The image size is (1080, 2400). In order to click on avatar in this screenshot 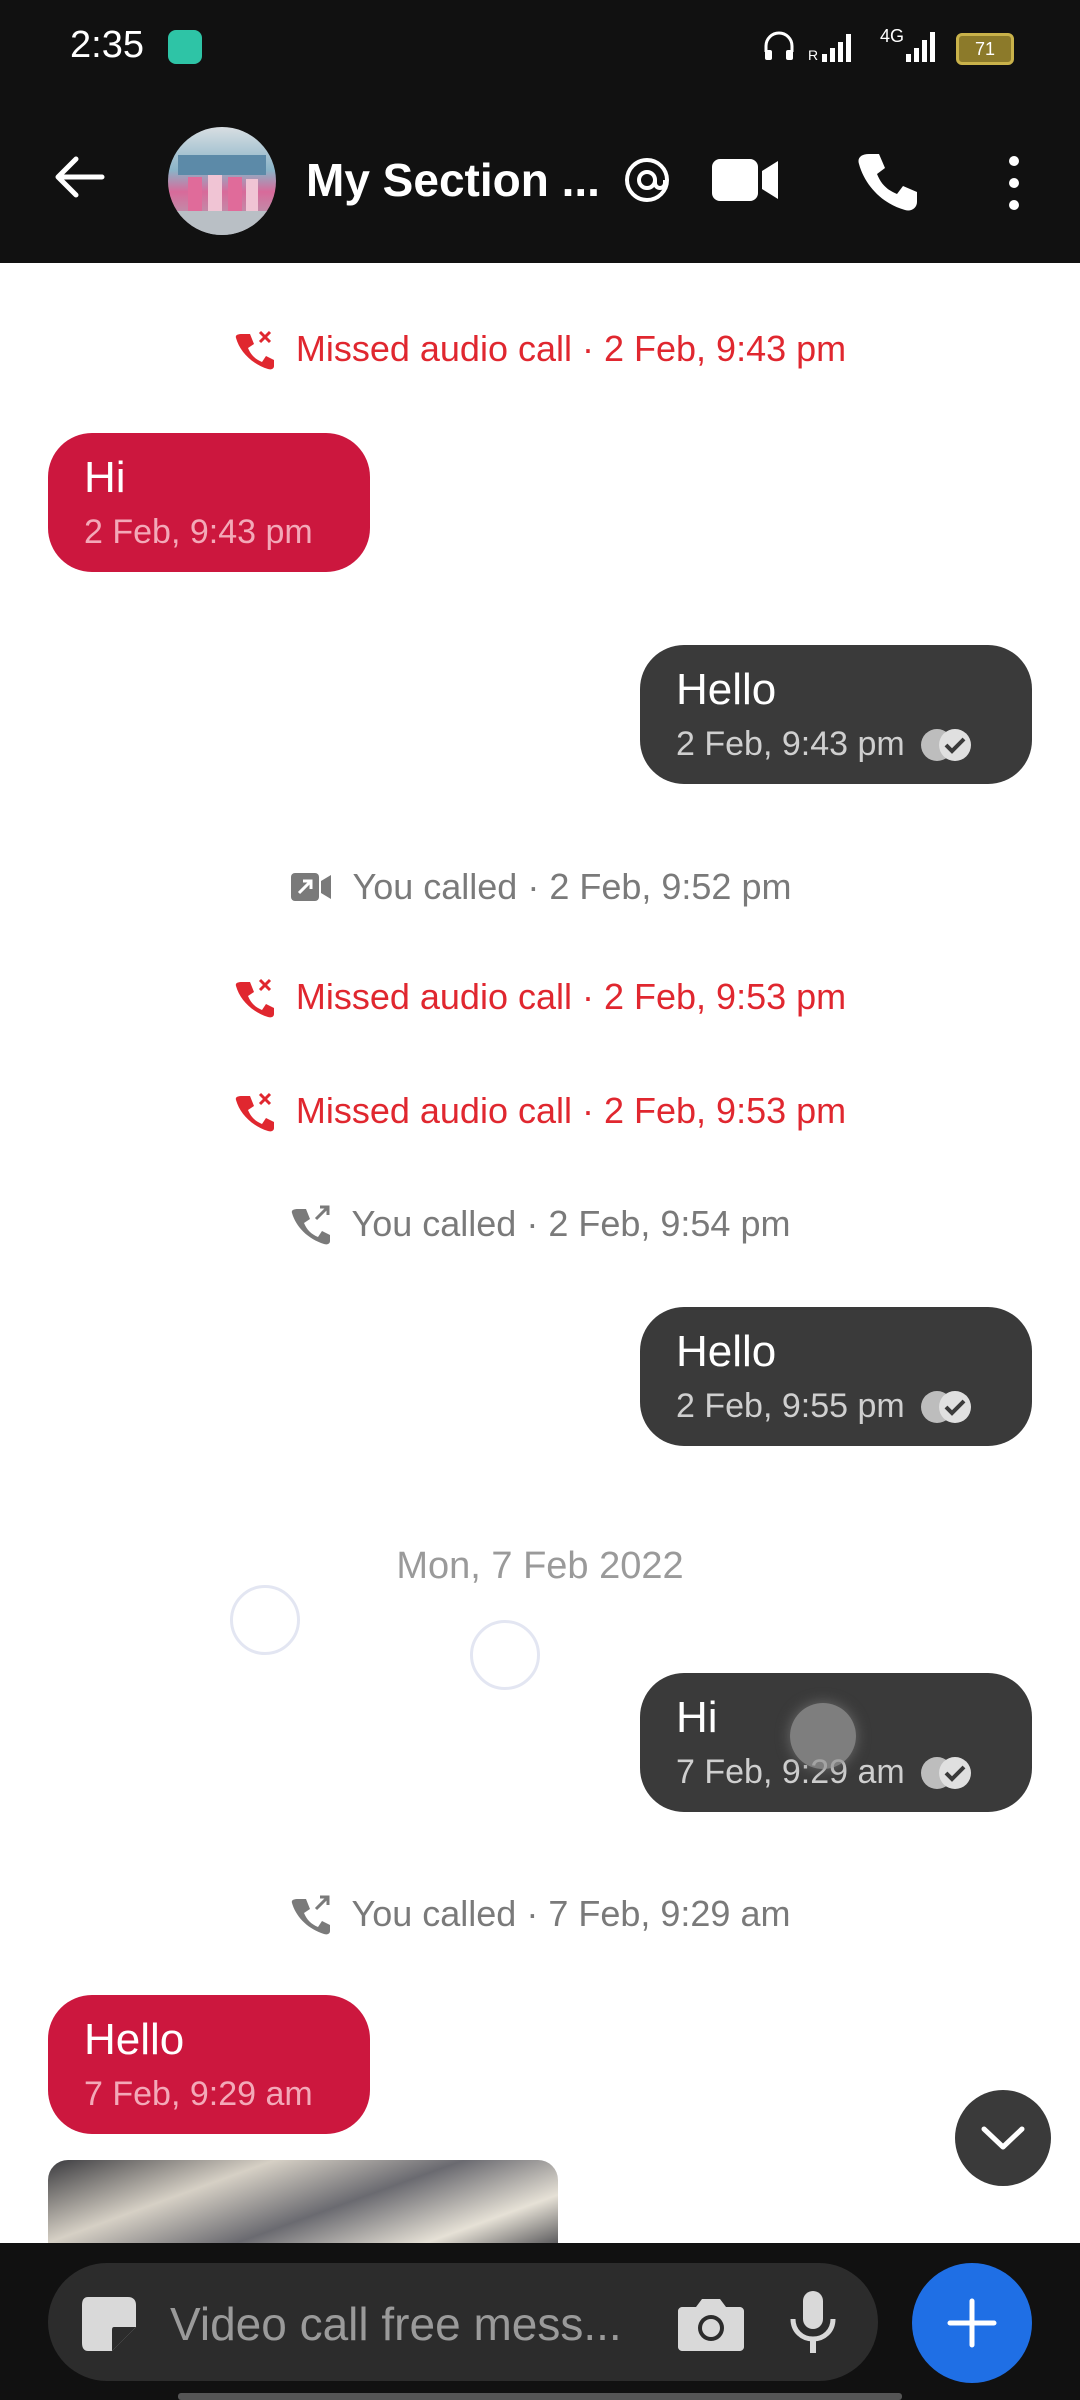, I will do `click(222, 181)`.